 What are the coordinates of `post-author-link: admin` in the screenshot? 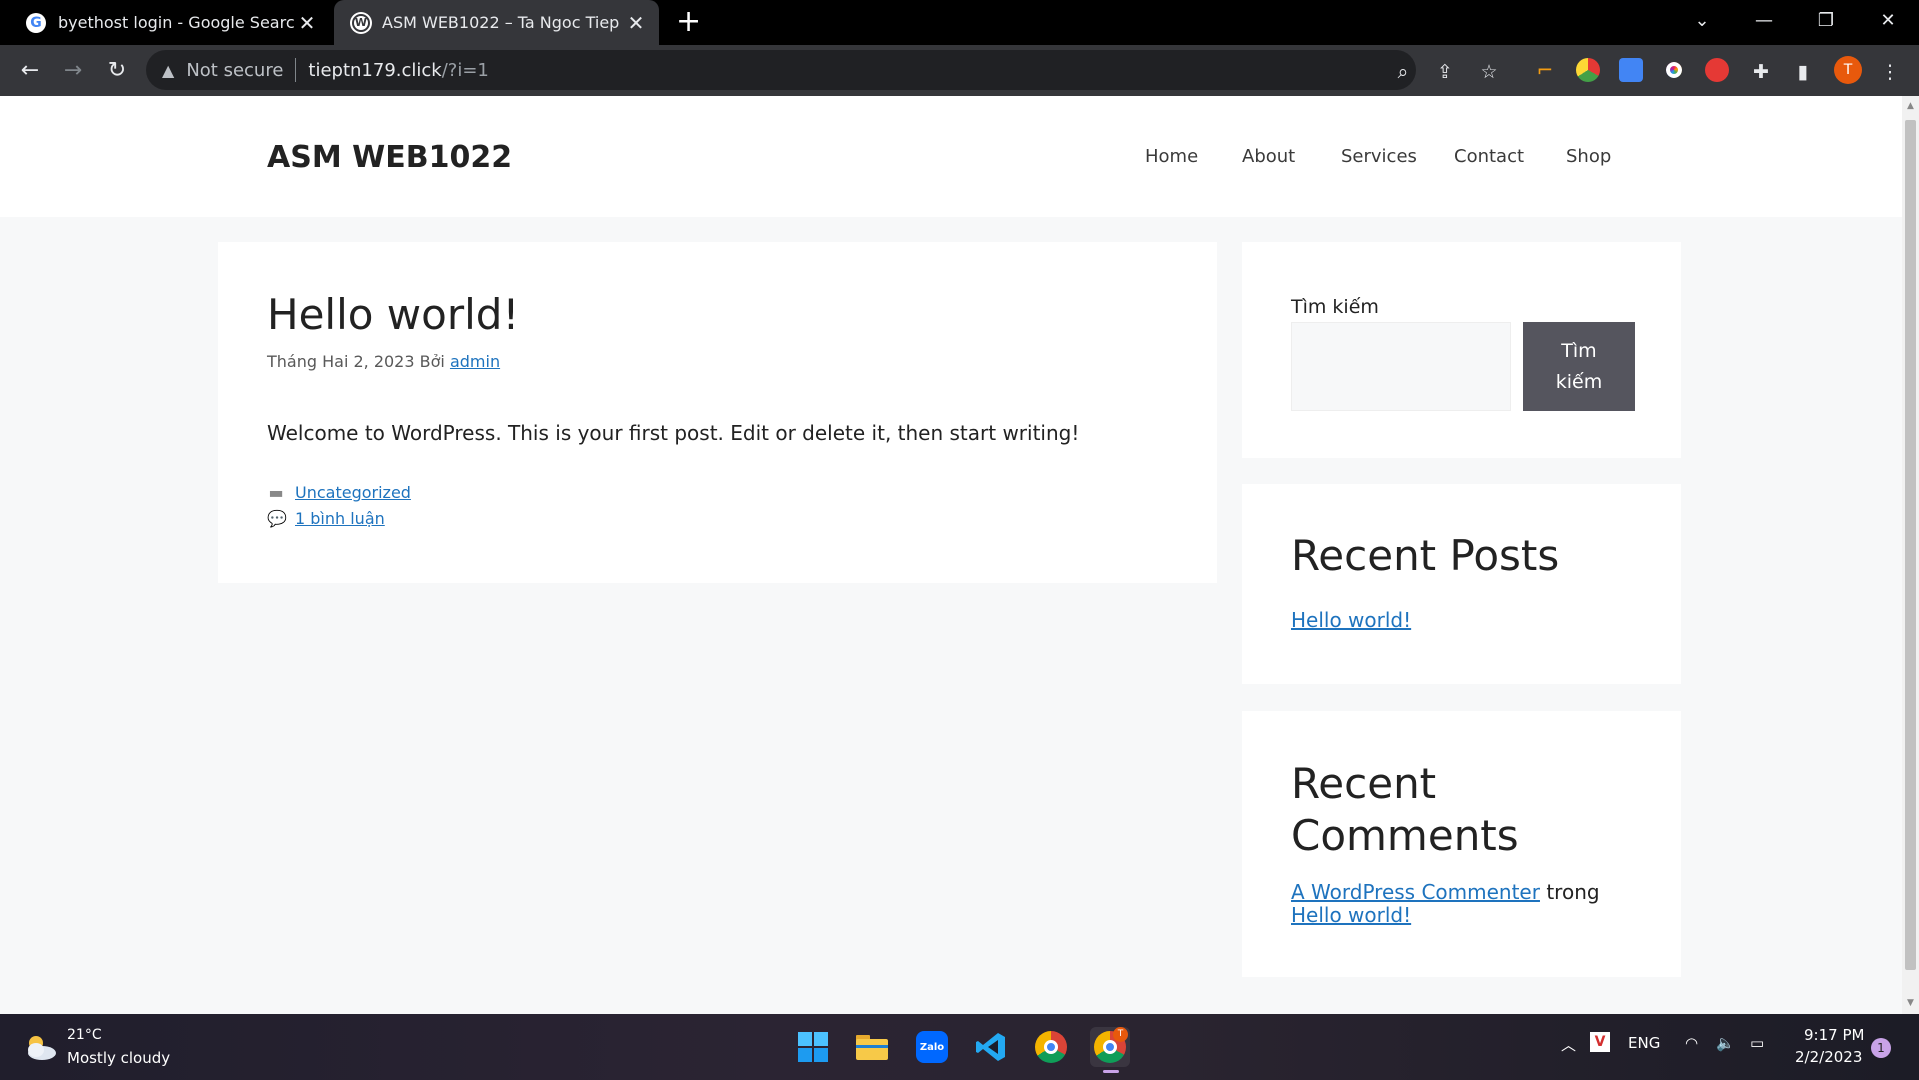 It's located at (475, 361).